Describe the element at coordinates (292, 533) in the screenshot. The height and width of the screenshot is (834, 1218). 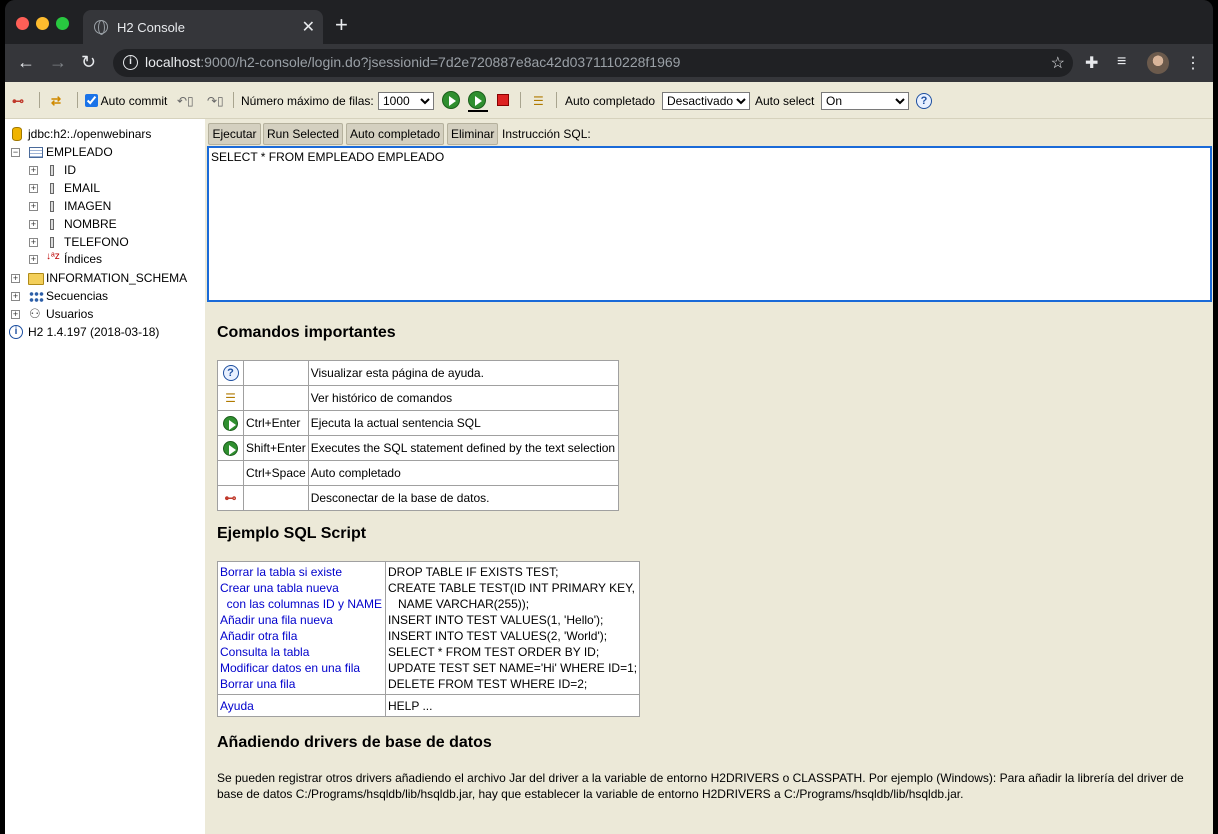
I see `script-heading: Ejemplo SQL Script` at that location.